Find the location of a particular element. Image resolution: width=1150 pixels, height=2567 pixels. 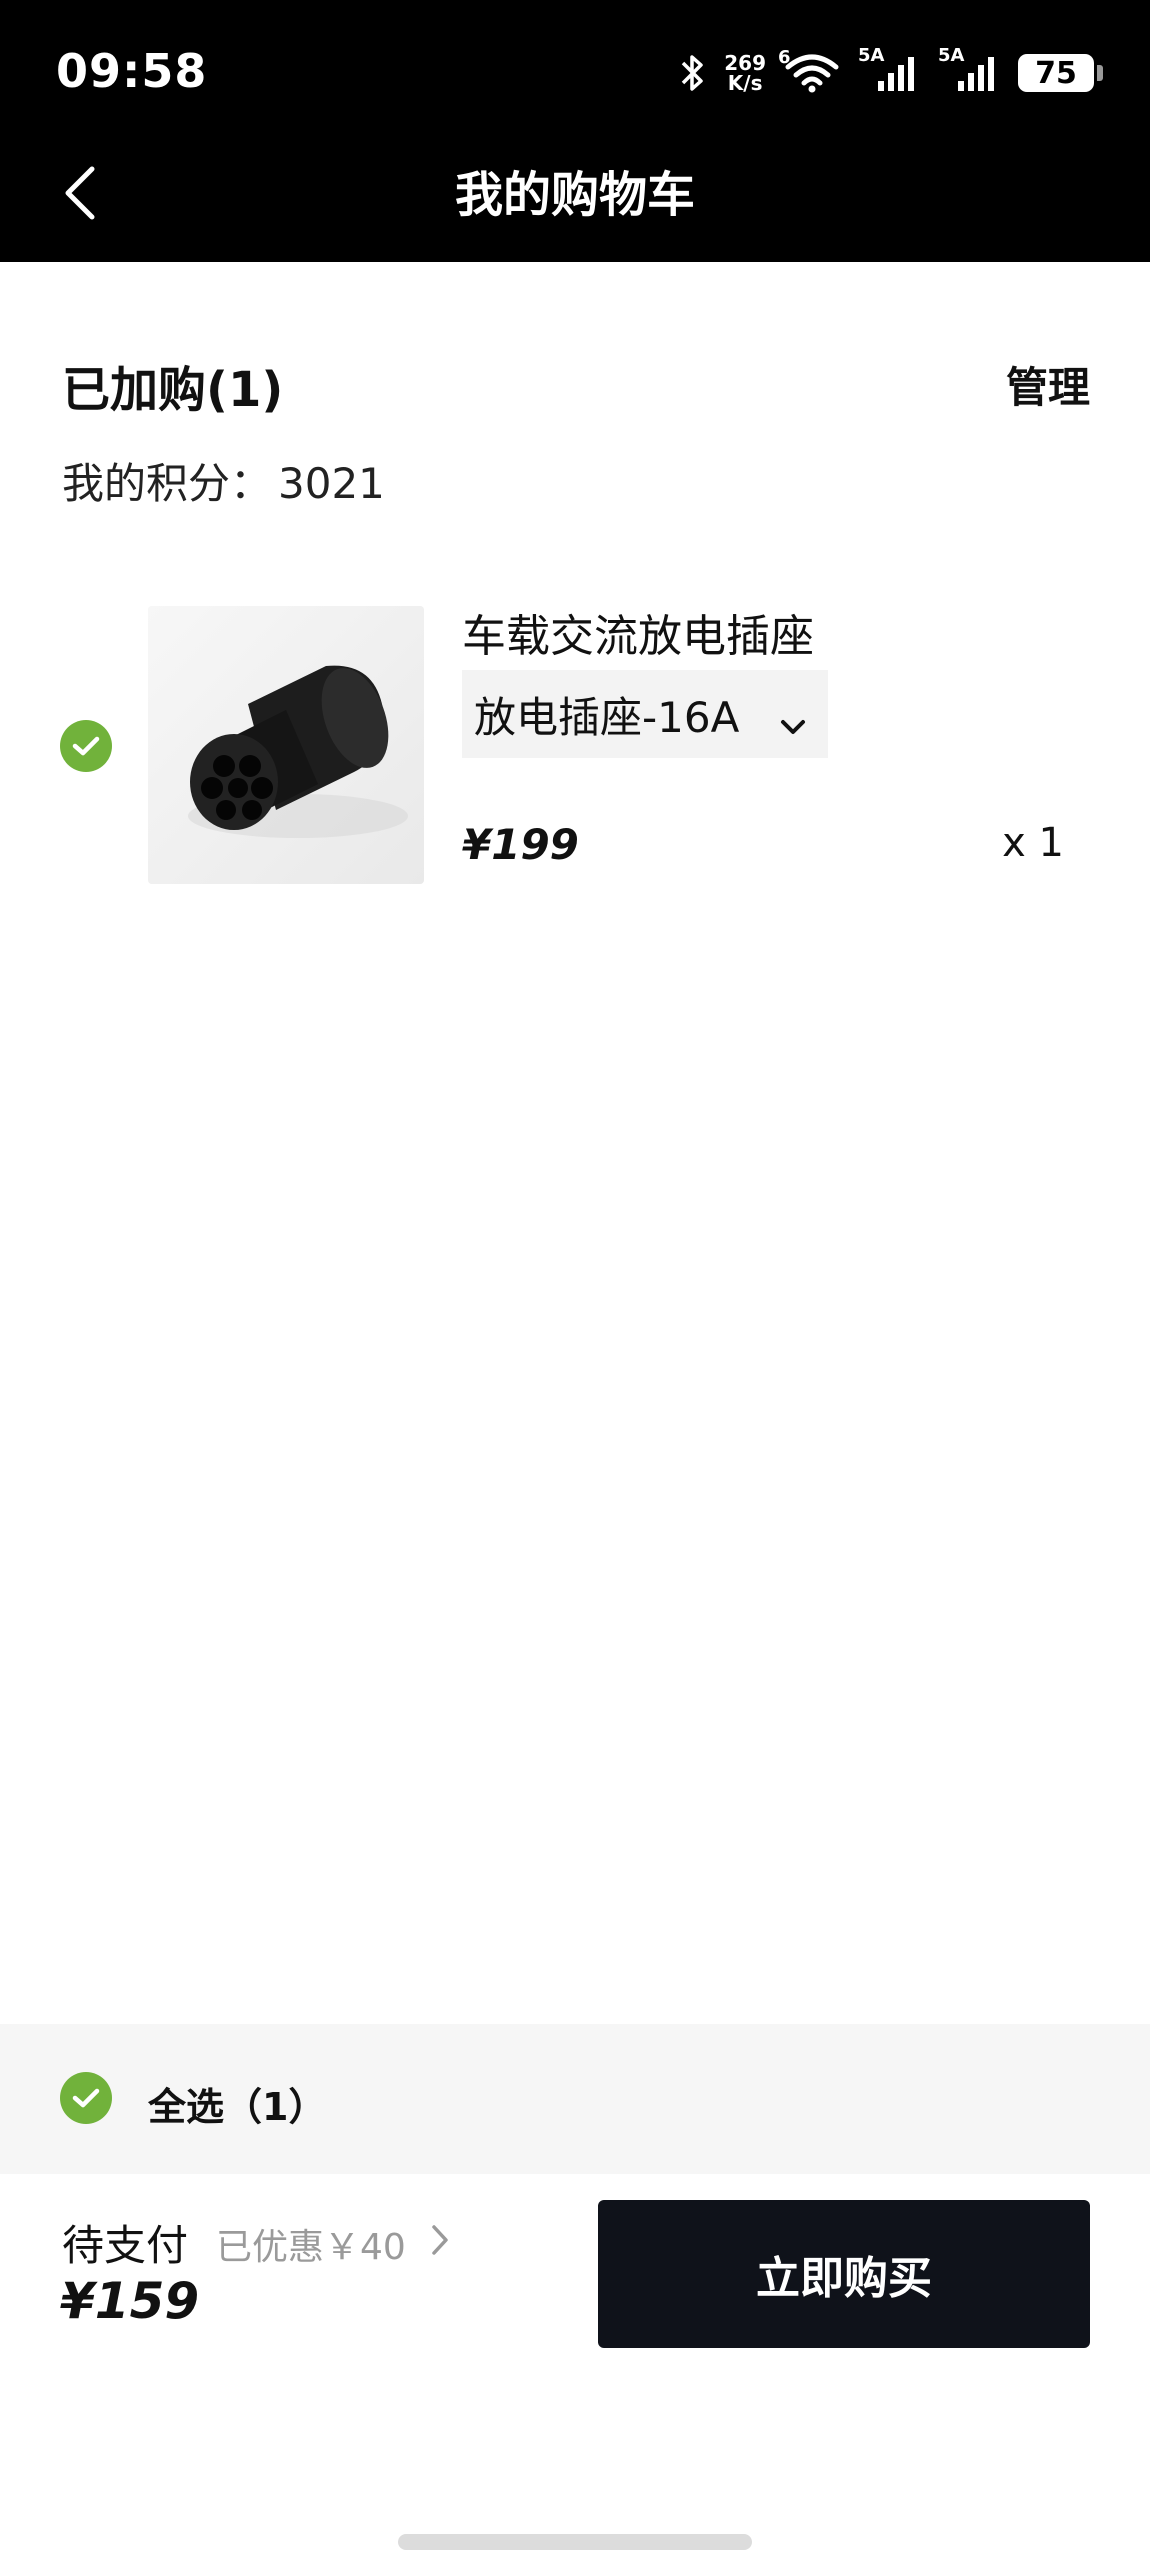

network-speed-unit: K/s is located at coordinates (745, 83).